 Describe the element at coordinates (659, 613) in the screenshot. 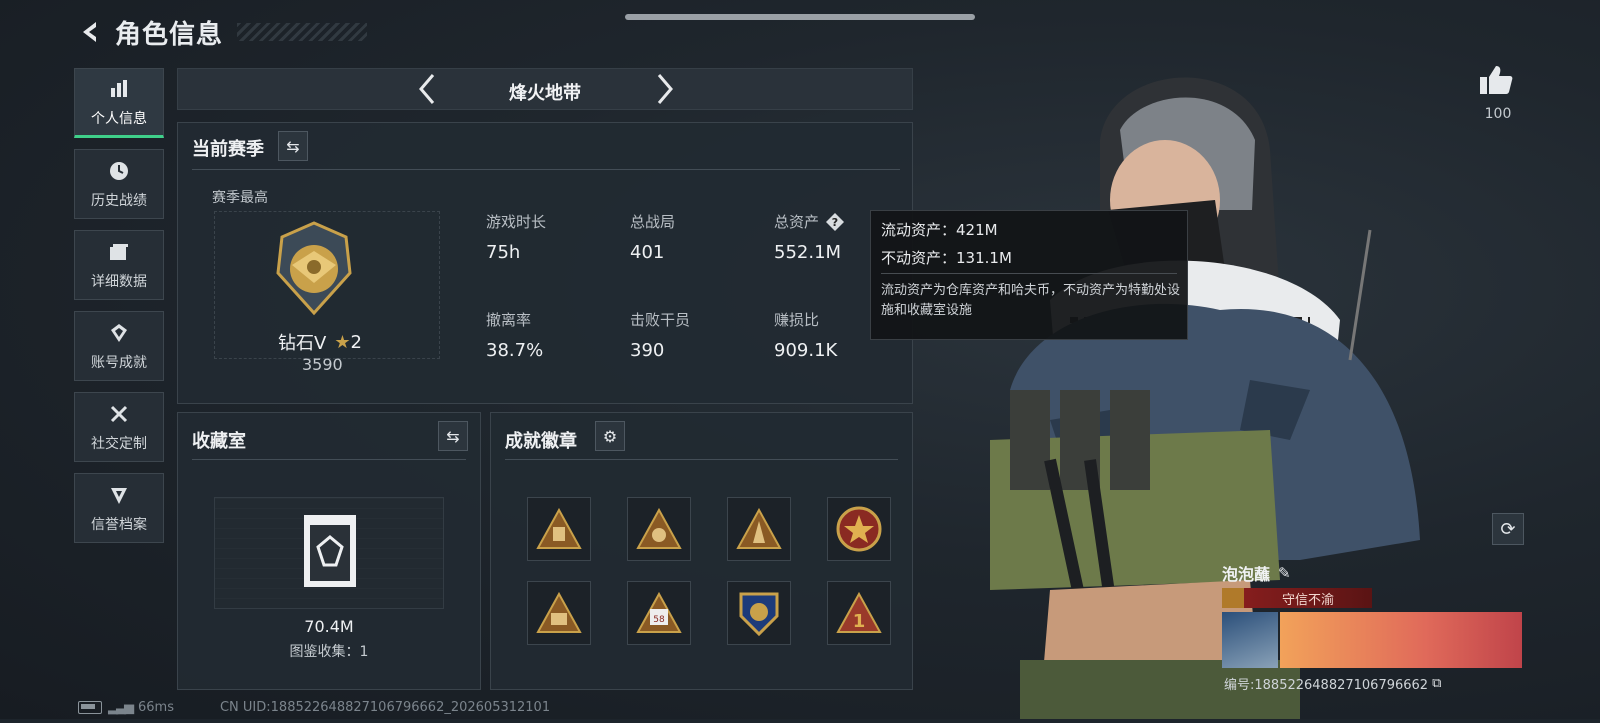

I see `achievement-badge: 58` at that location.